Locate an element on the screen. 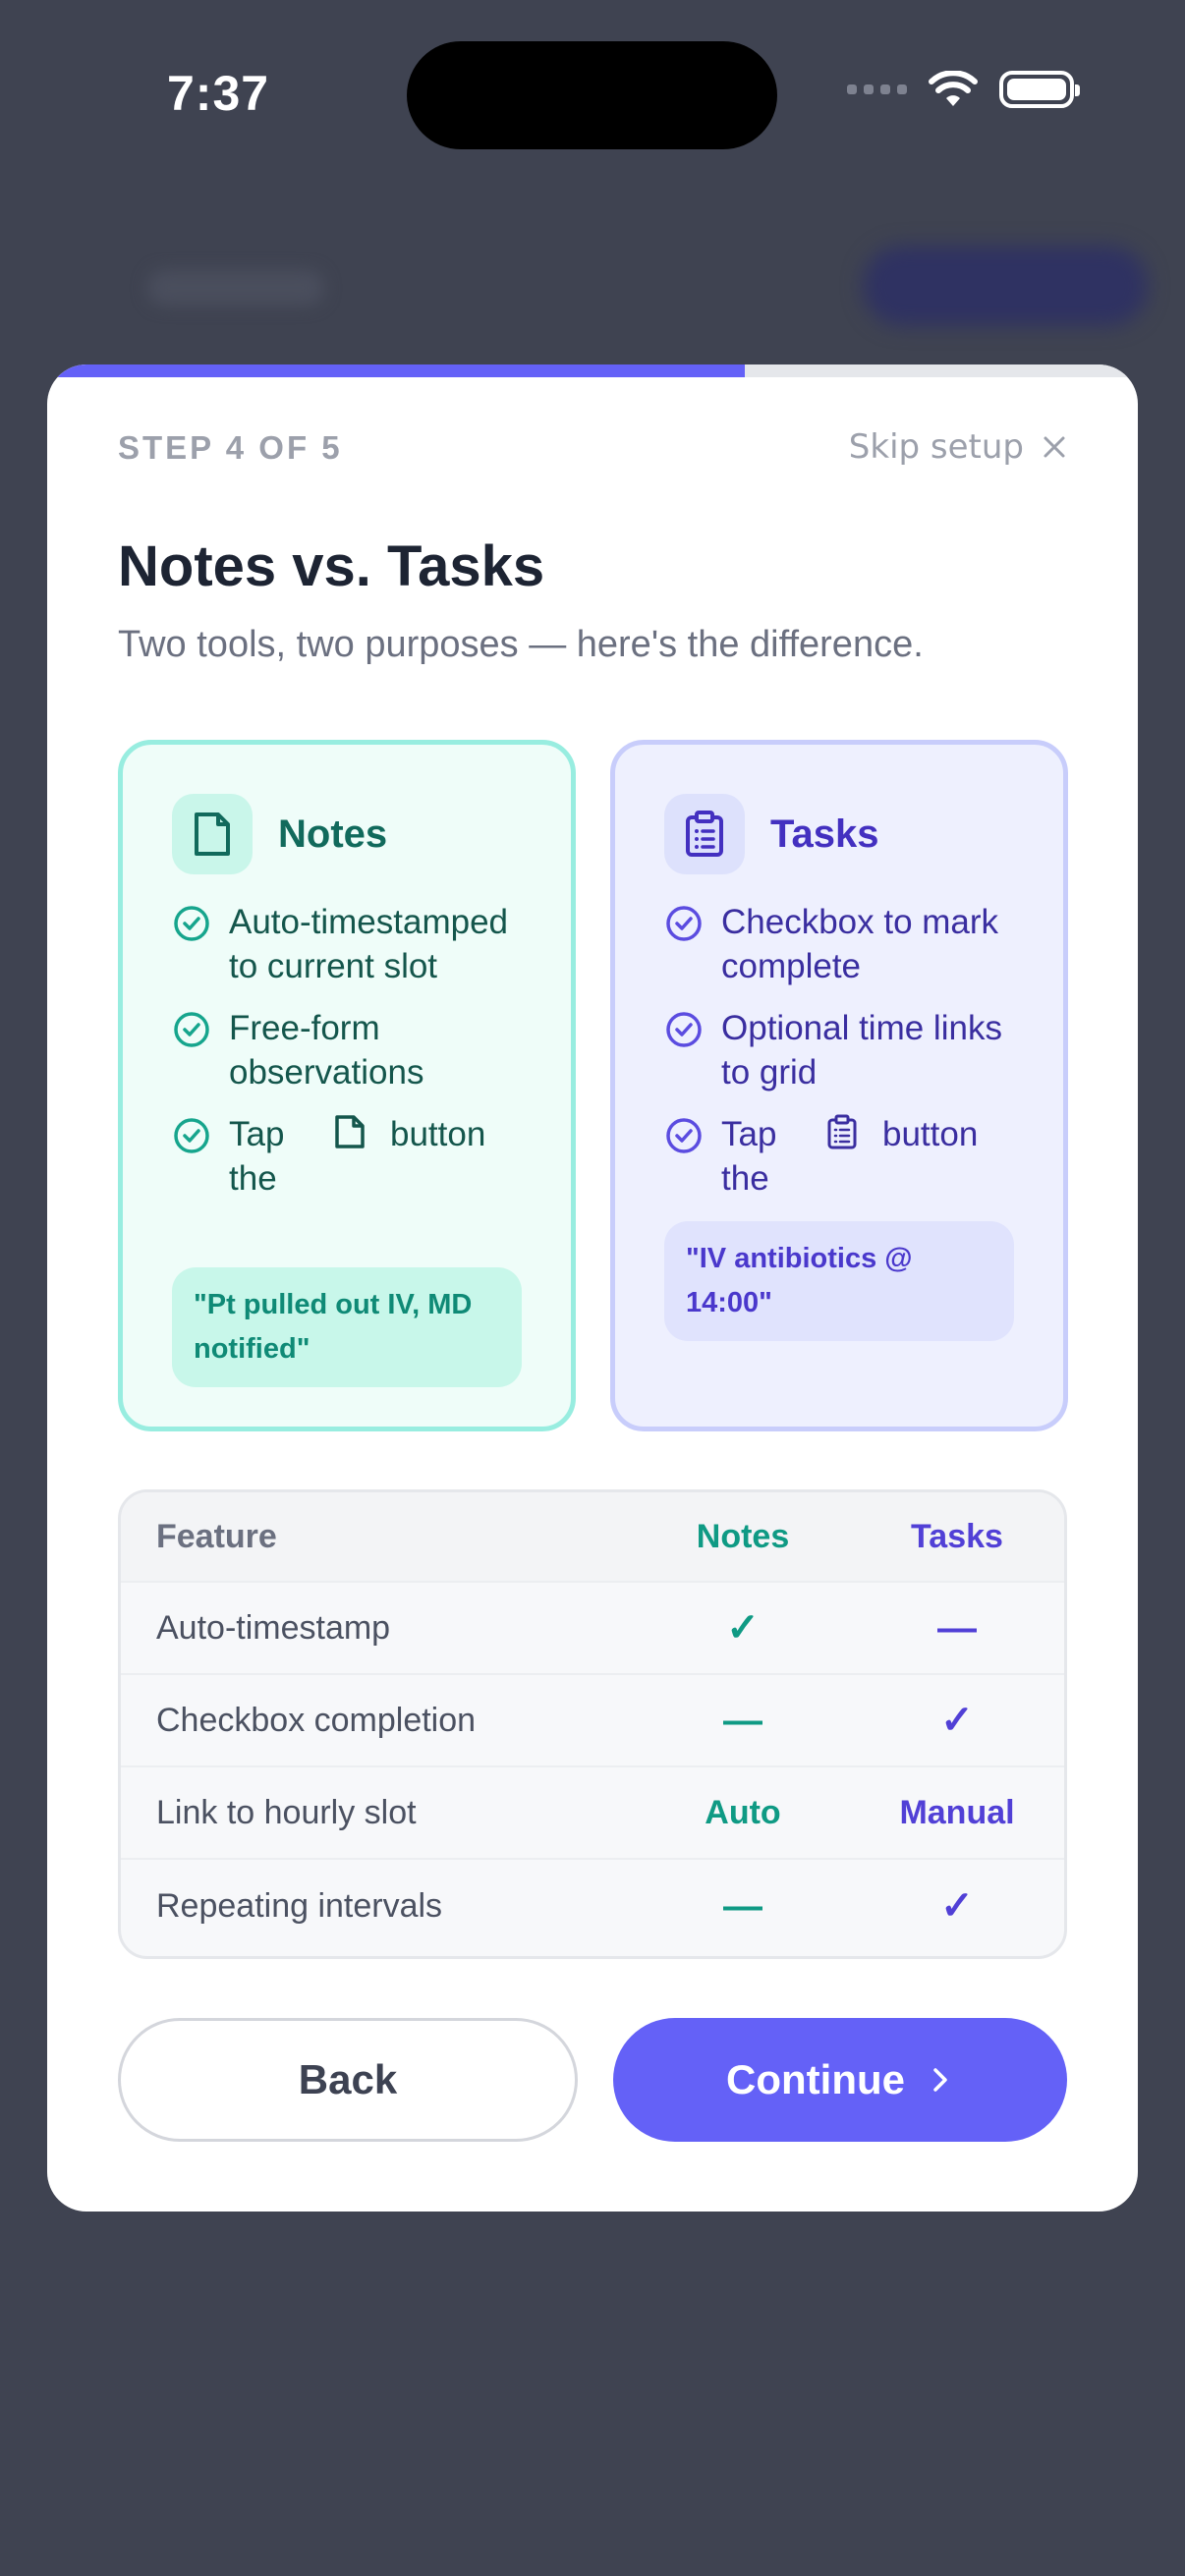 Image resolution: width=1185 pixels, height=2576 pixels. tasks-bullet-text: Optional time links to grid is located at coordinates (862, 1050).